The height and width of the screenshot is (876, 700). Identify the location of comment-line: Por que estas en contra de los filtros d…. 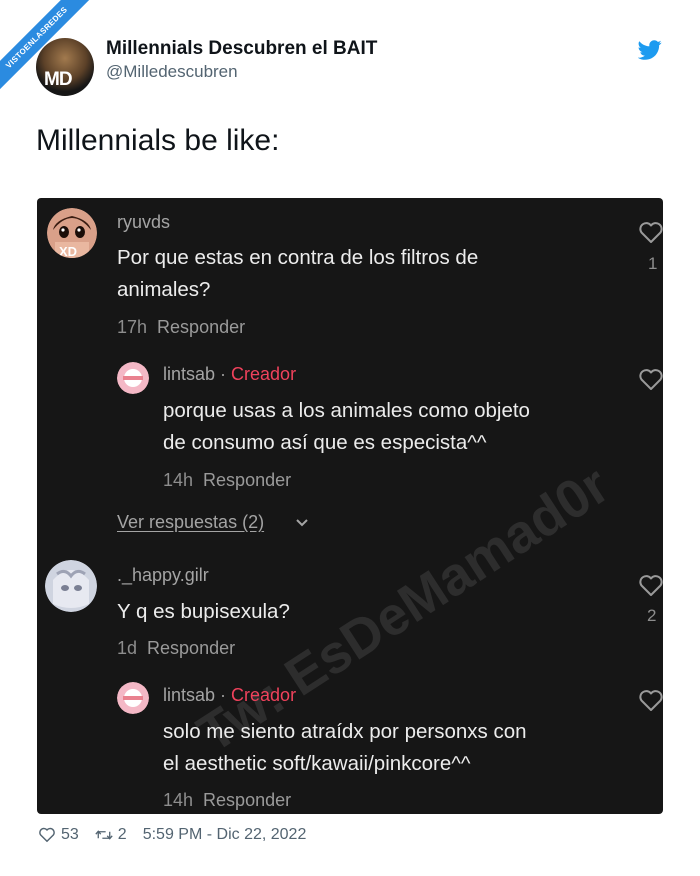
(298, 257).